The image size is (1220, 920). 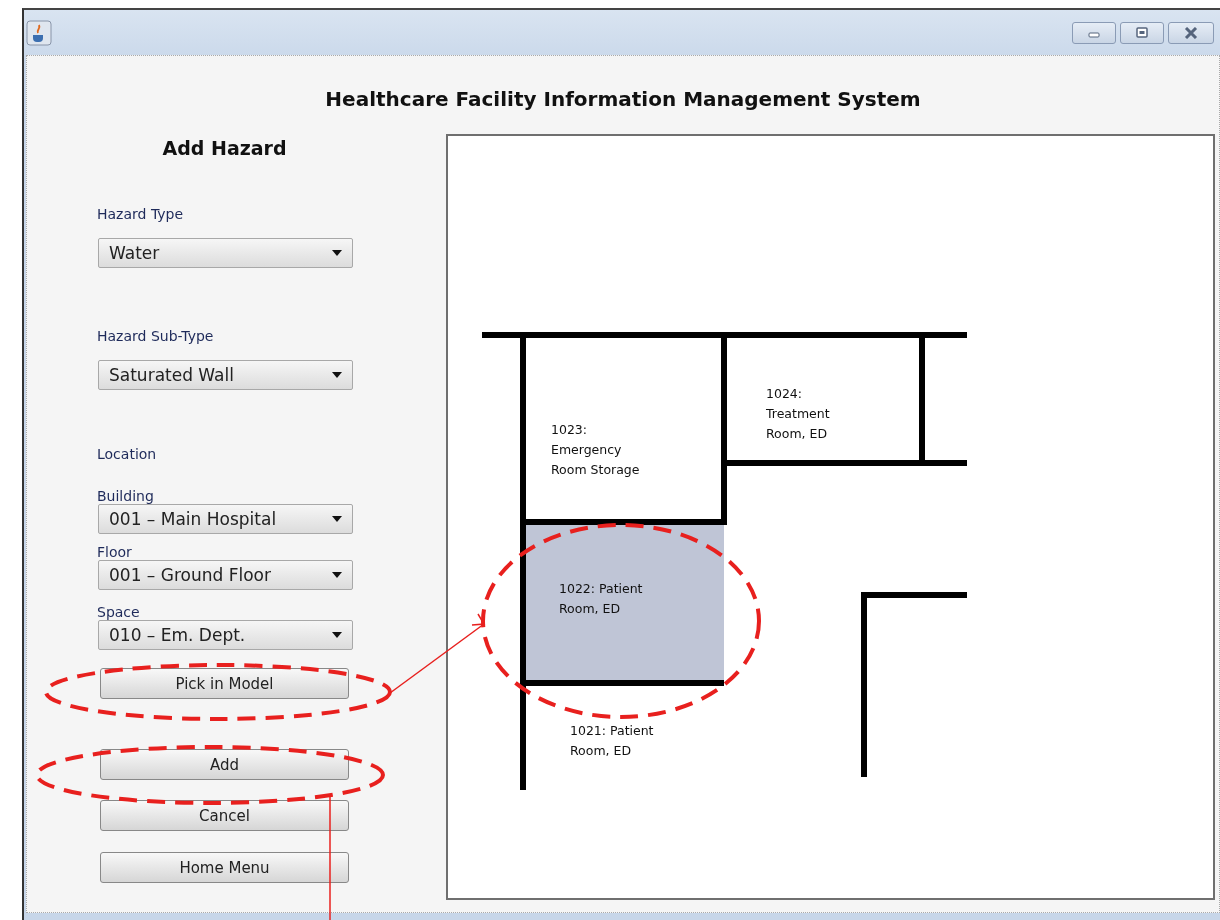 What do you see at coordinates (190, 575) in the screenshot?
I see `dropdown-value: 001 – Ground Floor` at bounding box center [190, 575].